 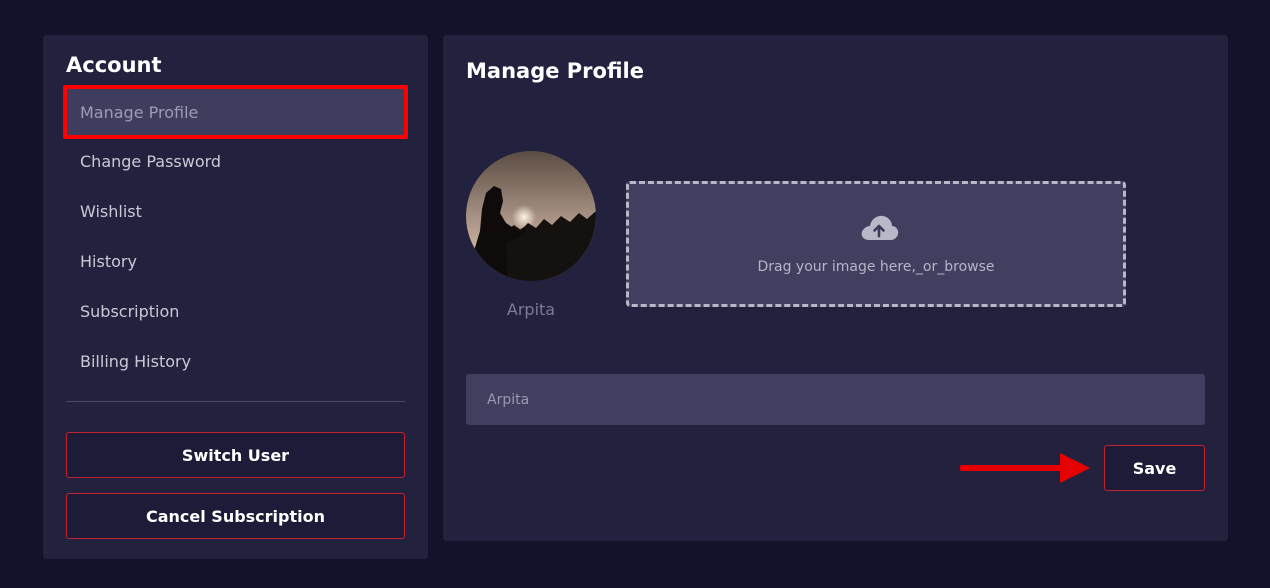 I want to click on sidebar-item-label: Change Password, so click(x=151, y=161).